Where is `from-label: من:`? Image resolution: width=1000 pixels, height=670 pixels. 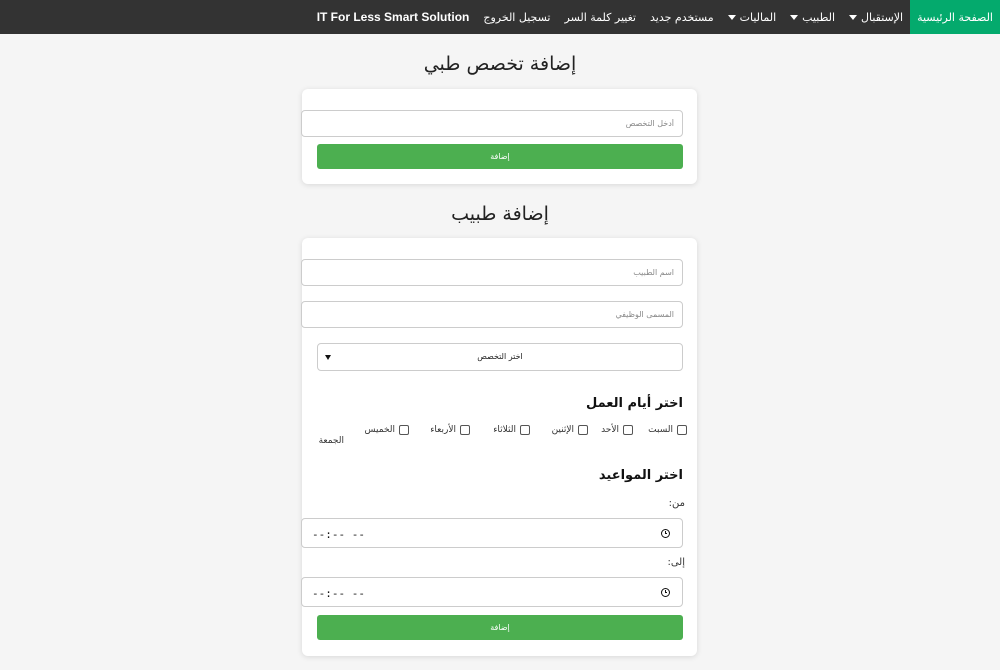
from-label: من: is located at coordinates (676, 503).